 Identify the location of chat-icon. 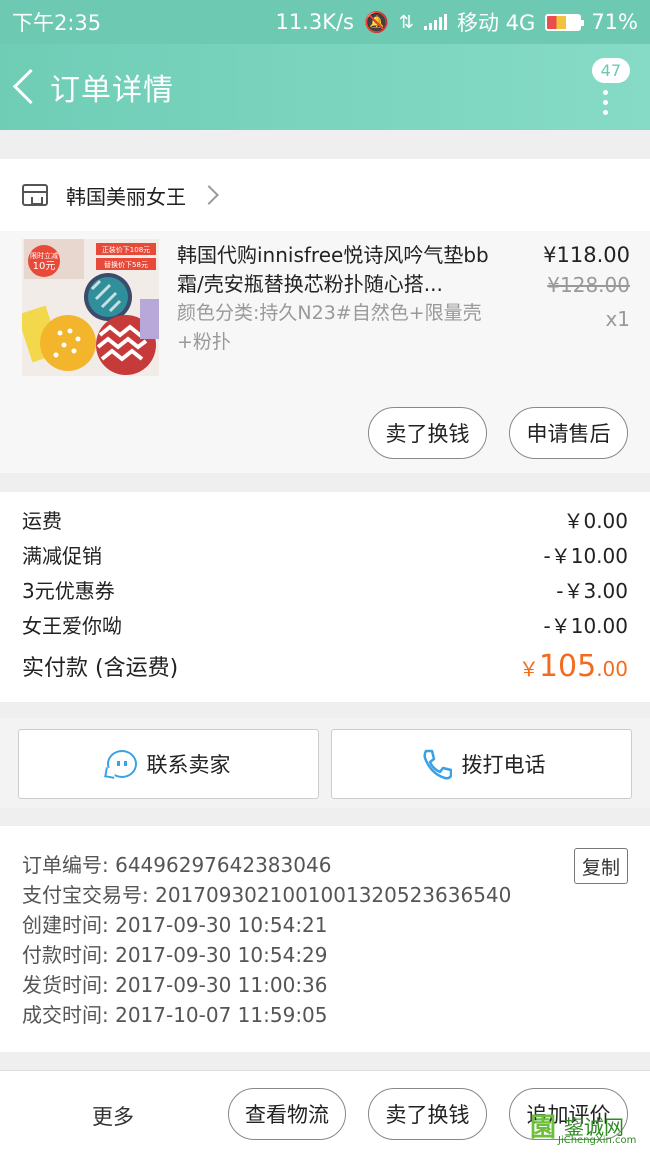
(121, 764).